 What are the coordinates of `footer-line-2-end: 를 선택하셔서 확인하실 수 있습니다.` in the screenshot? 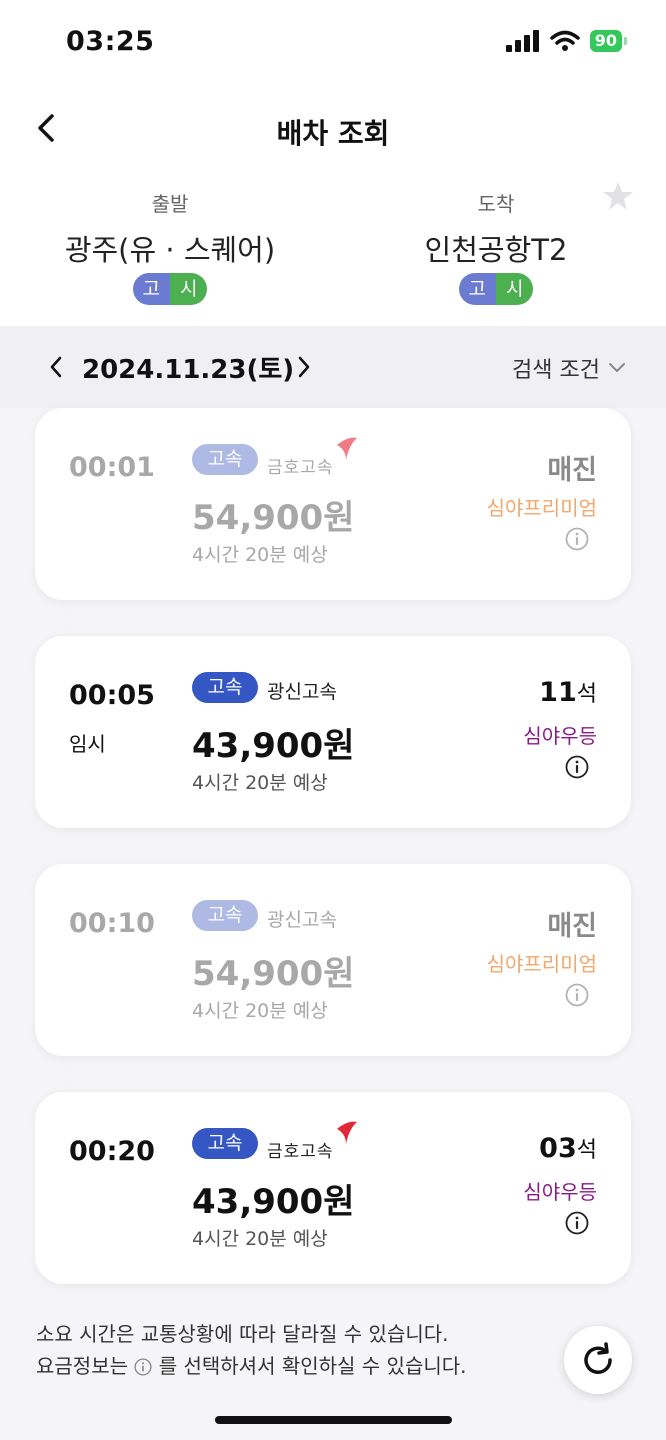 It's located at (312, 1366).